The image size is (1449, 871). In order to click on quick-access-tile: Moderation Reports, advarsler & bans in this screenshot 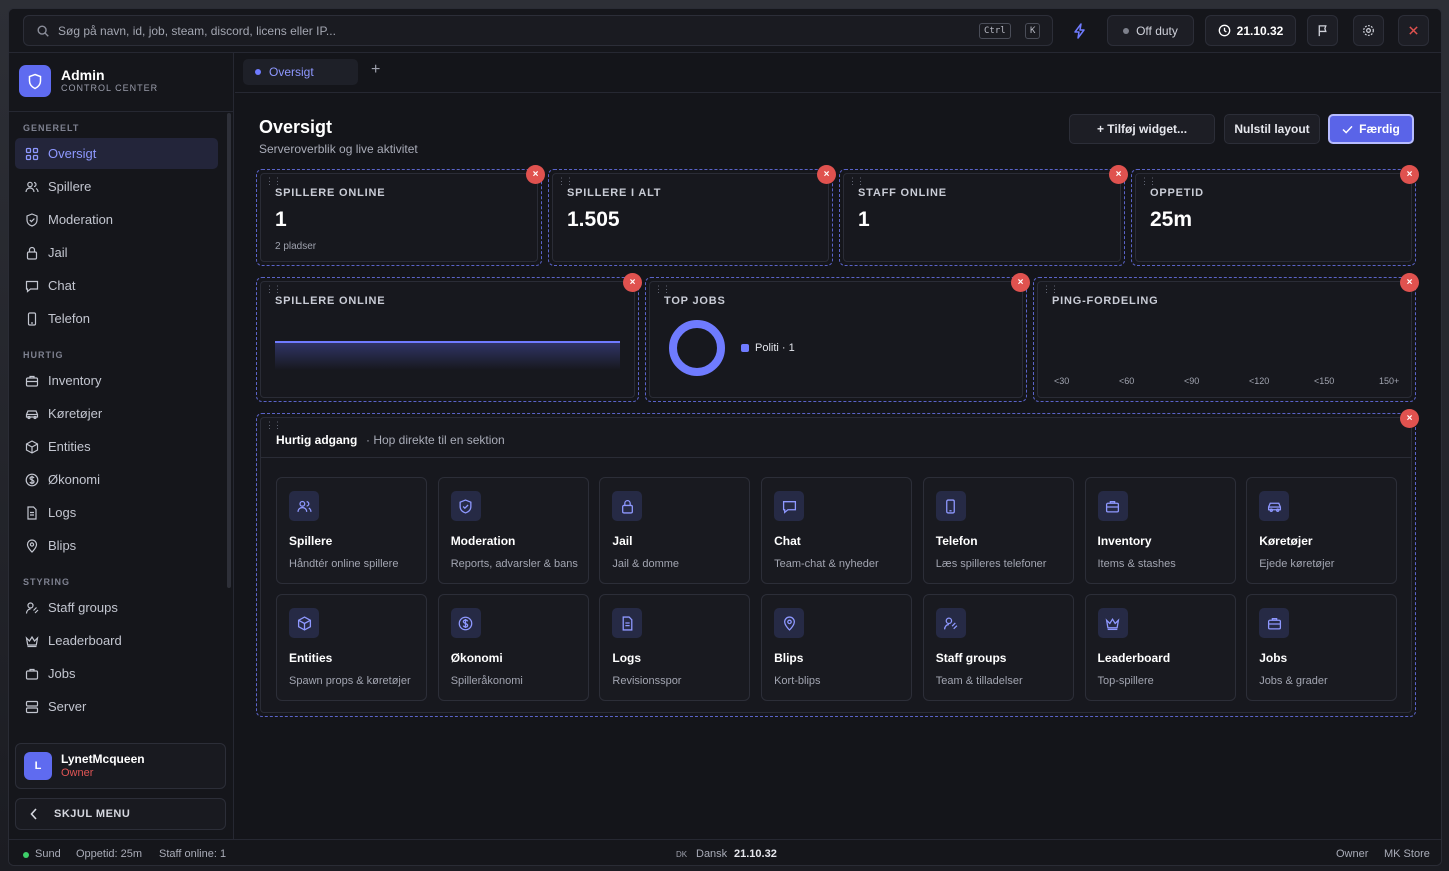, I will do `click(513, 530)`.